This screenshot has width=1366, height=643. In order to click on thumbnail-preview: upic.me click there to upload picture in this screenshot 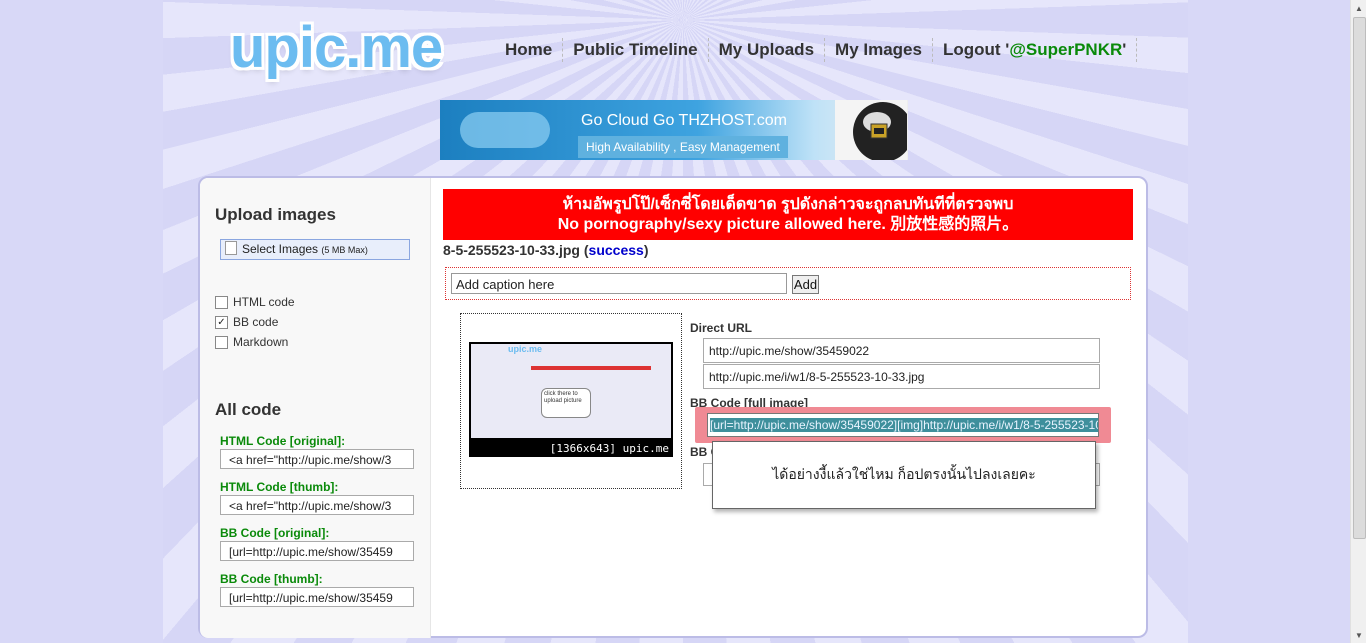, I will do `click(571, 391)`.